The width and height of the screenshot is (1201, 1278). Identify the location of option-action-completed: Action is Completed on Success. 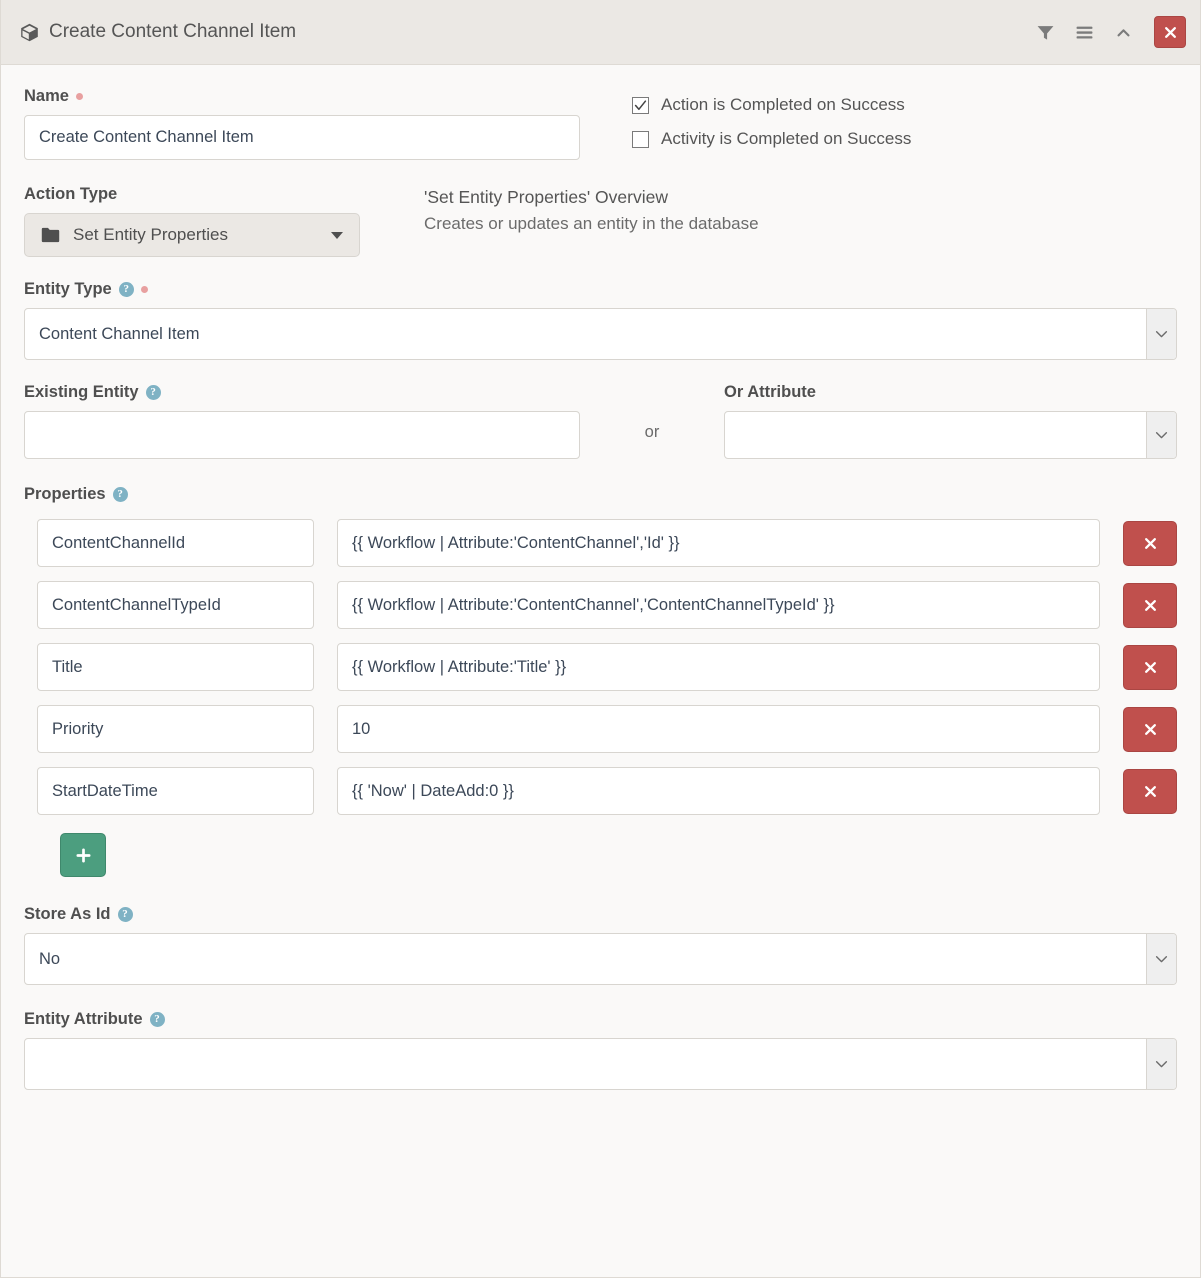
(771, 105).